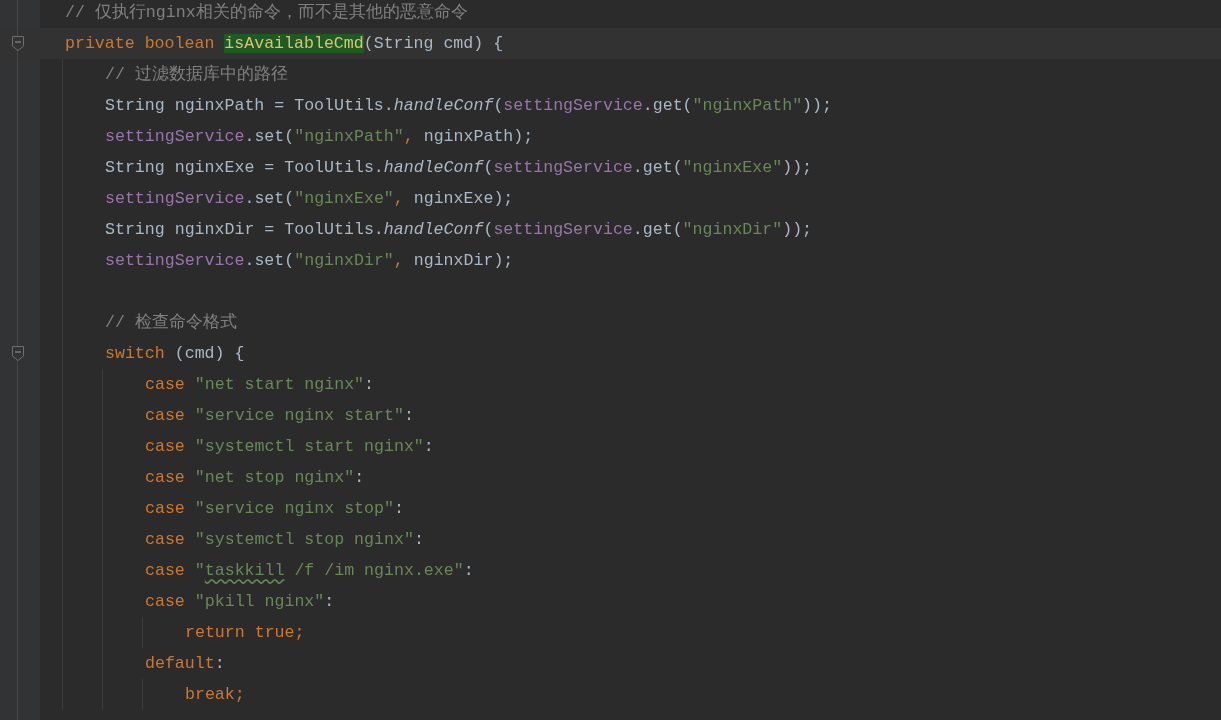 This screenshot has width=1221, height=720. What do you see at coordinates (254, 477) in the screenshot?
I see `code-line: case "net stop nginx":` at bounding box center [254, 477].